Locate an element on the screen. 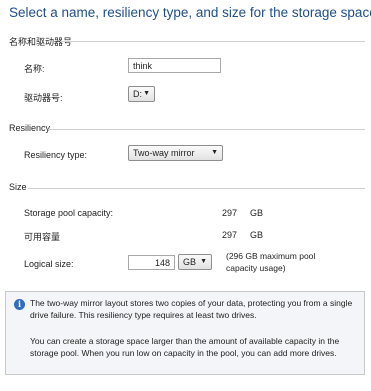 The height and width of the screenshot is (391, 371). resiliency-type-dropdown: Two-way mirror ▼ is located at coordinates (175, 153).